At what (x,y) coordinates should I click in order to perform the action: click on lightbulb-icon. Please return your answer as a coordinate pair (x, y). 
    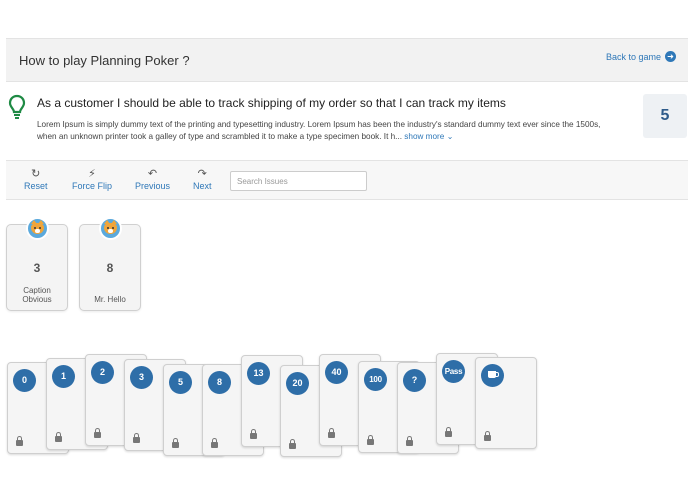
    Looking at the image, I should click on (17, 106).